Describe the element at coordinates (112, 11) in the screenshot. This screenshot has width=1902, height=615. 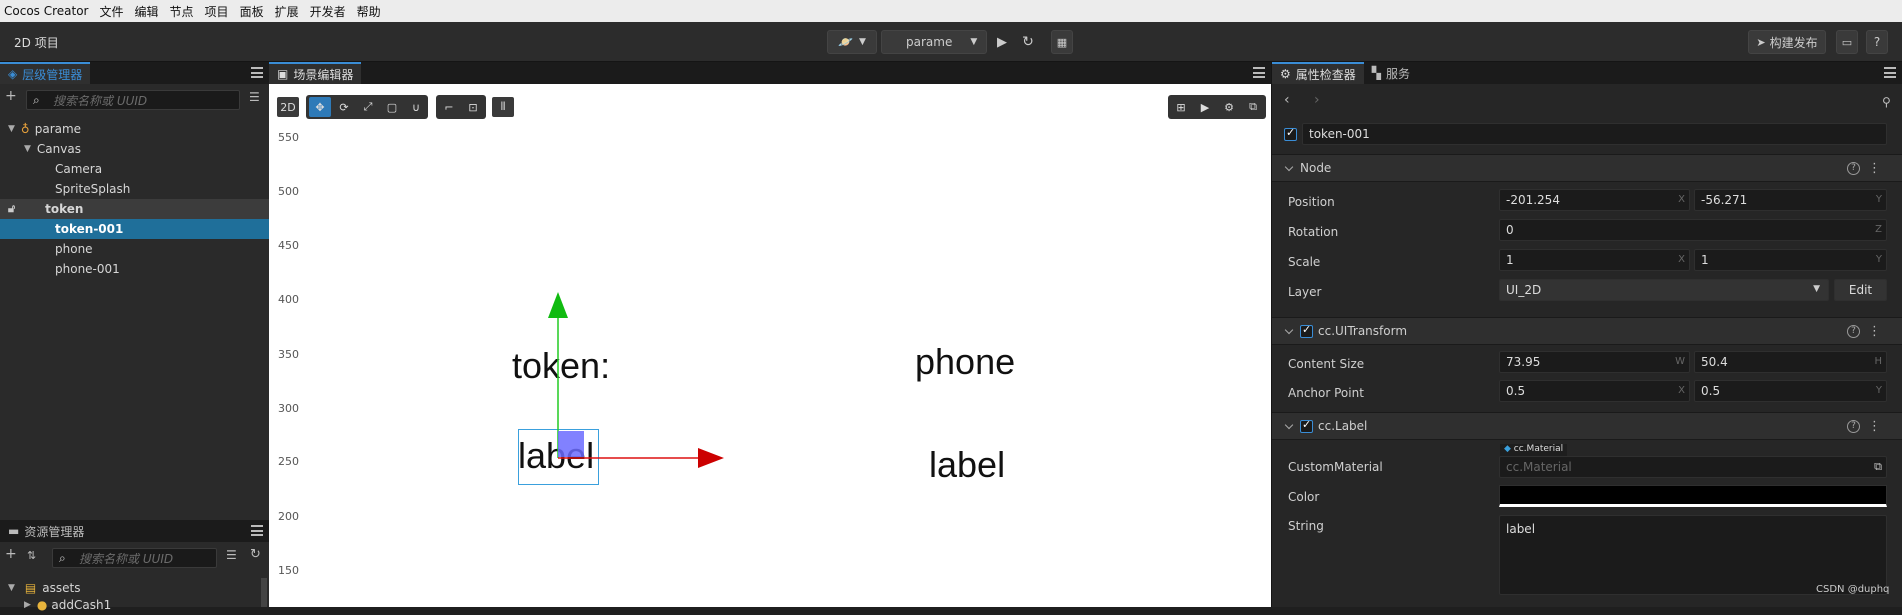
I see `menu-file: 文件` at that location.